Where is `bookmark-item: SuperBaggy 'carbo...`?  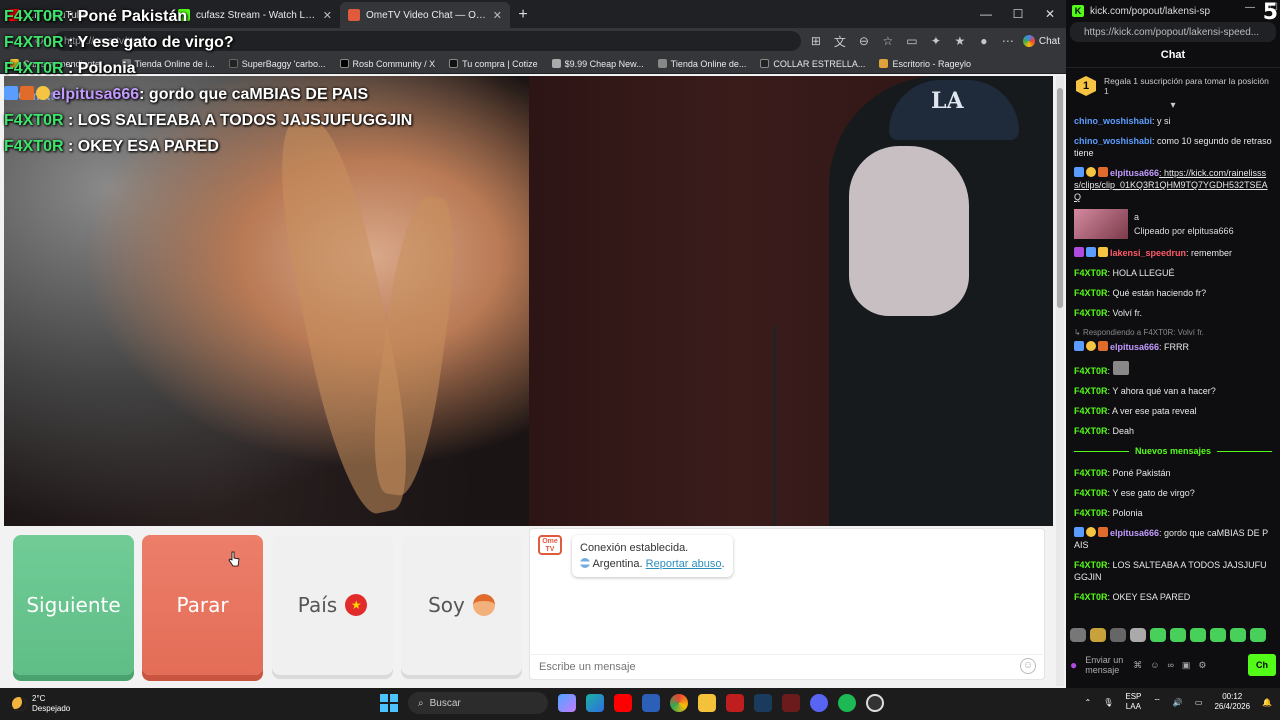 bookmark-item: SuperBaggy 'carbo... is located at coordinates (277, 64).